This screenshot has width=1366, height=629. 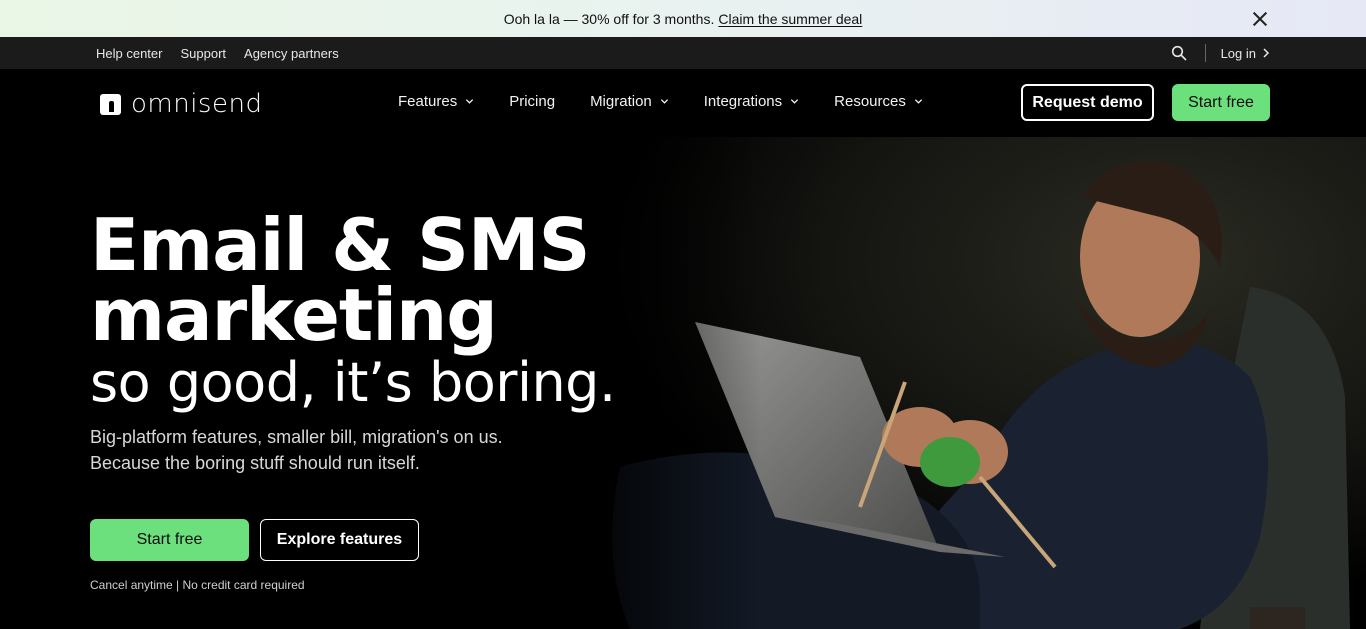 I want to click on nav-item-integrations: Integrations, so click(x=751, y=101).